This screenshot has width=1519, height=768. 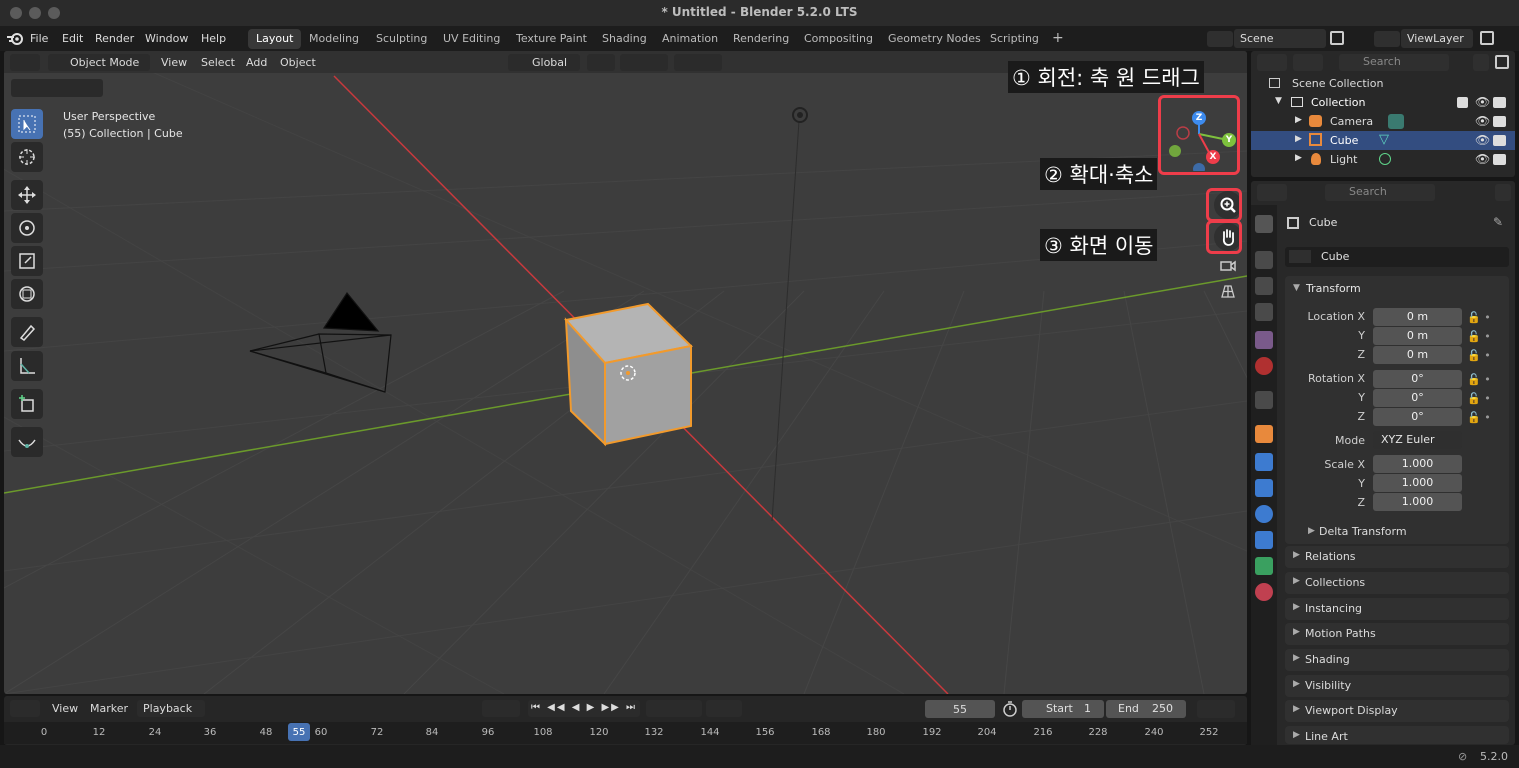 What do you see at coordinates (1264, 514) in the screenshot?
I see `physics-tab-icon` at bounding box center [1264, 514].